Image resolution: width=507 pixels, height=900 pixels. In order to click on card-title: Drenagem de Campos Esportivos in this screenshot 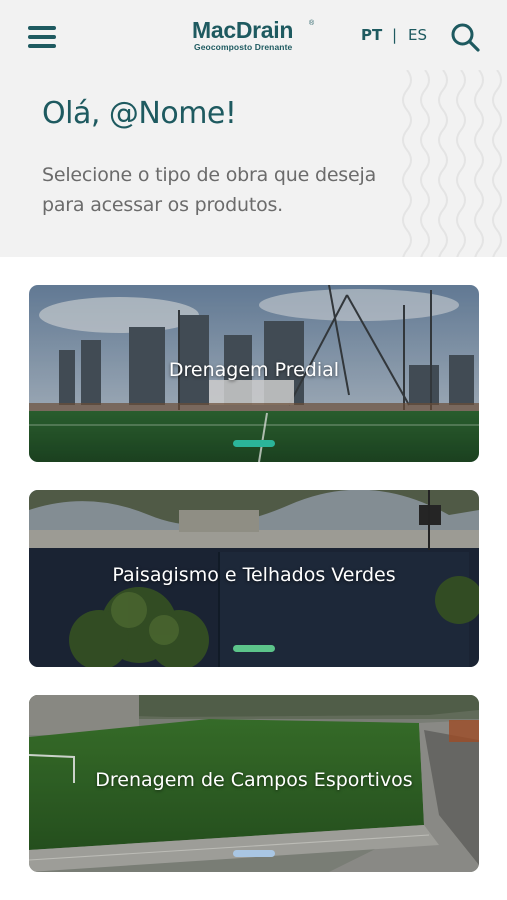, I will do `click(254, 780)`.